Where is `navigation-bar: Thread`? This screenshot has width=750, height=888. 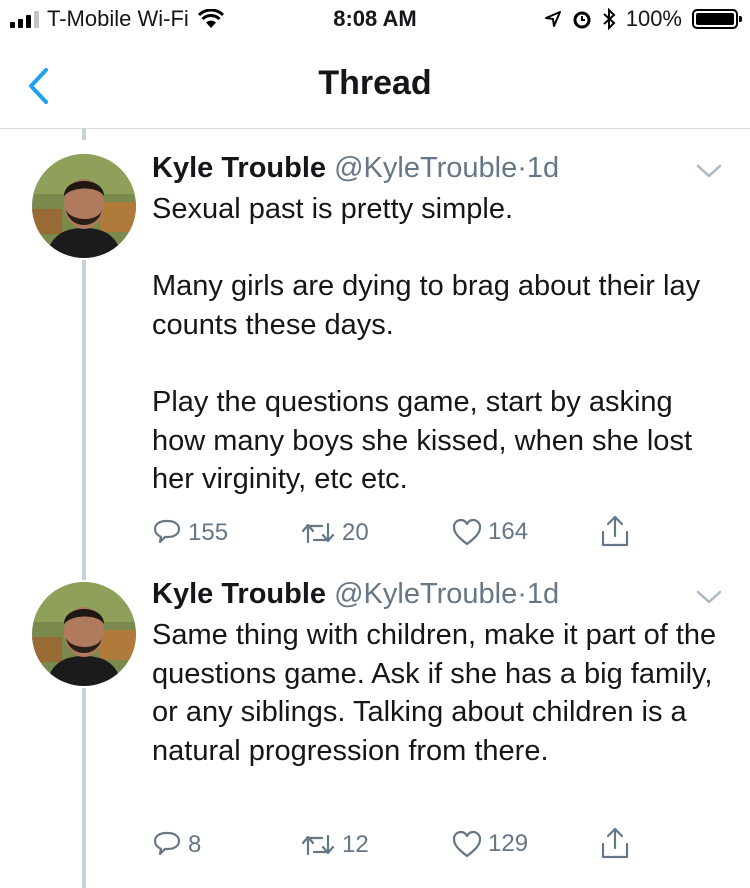 navigation-bar: Thread is located at coordinates (375, 84).